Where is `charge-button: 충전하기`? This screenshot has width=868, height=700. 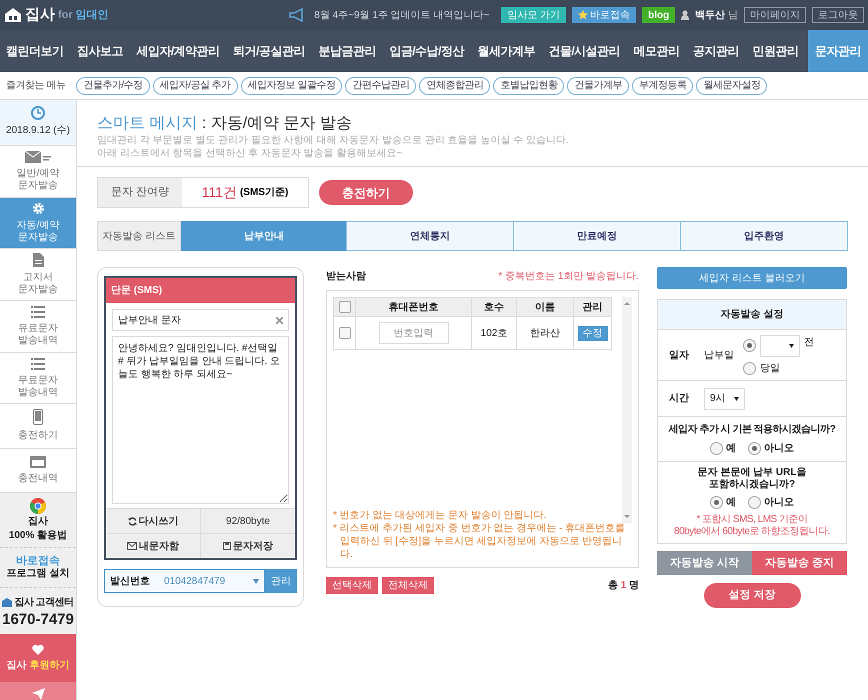 charge-button: 충전하기 is located at coordinates (366, 192).